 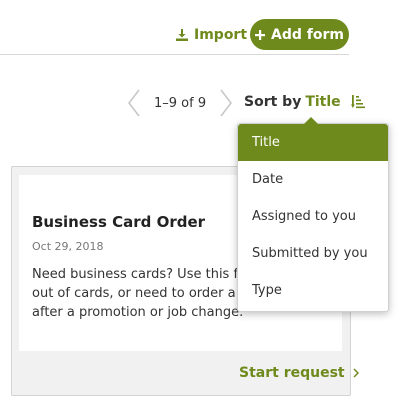 What do you see at coordinates (182, 35) in the screenshot?
I see `download-icon` at bounding box center [182, 35].